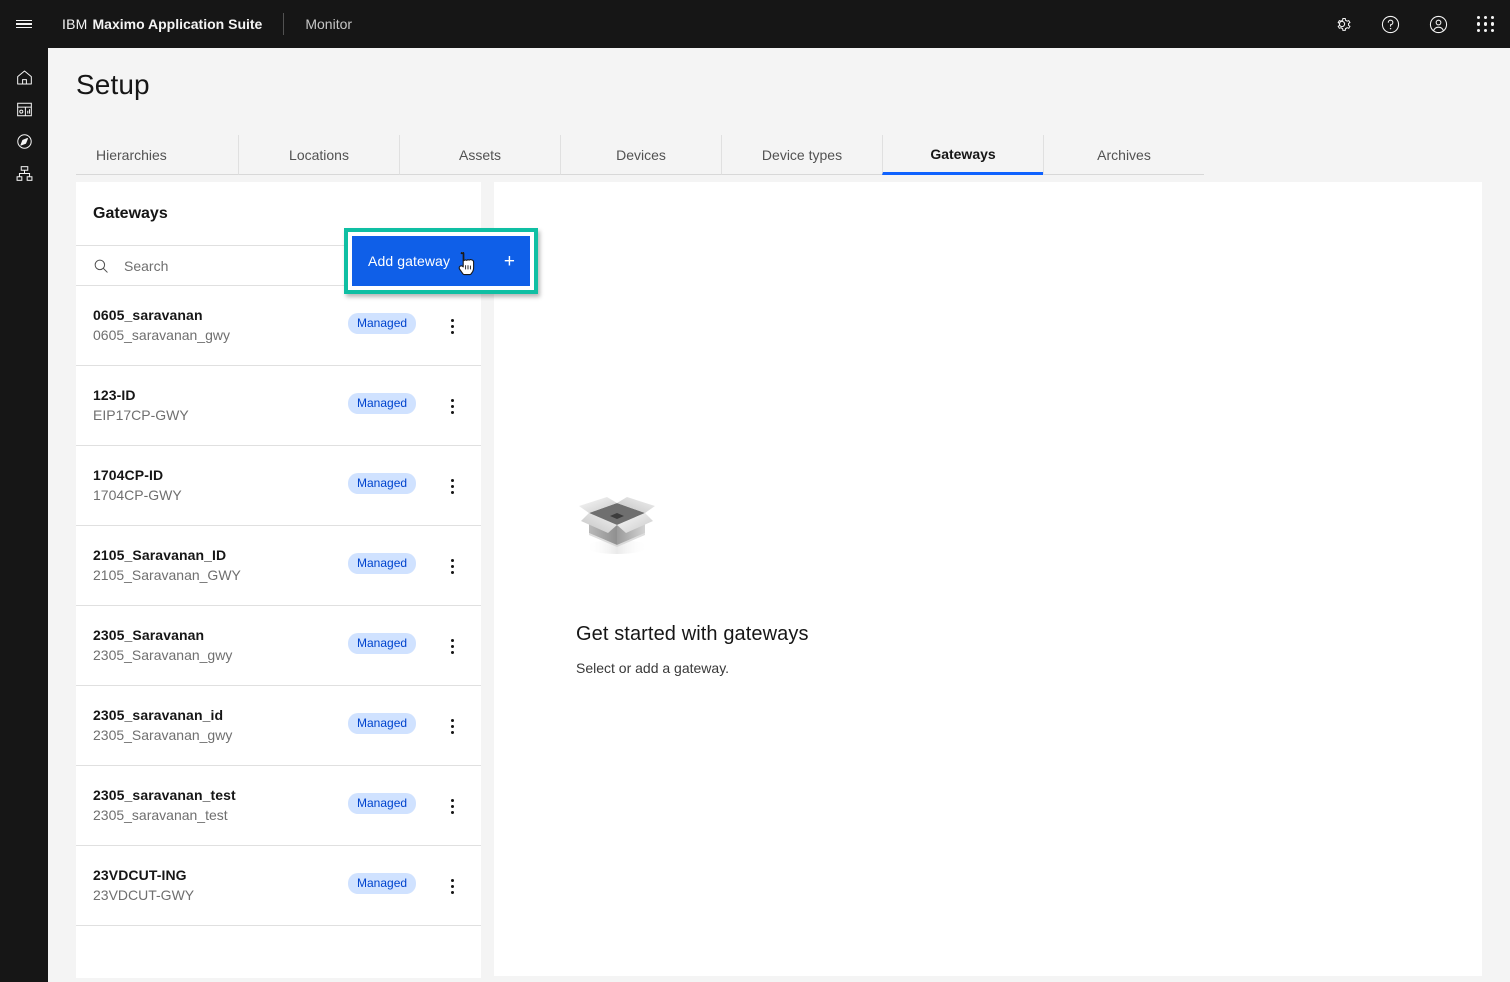 The image size is (1510, 982). I want to click on app-switcher-icon, so click(1486, 24).